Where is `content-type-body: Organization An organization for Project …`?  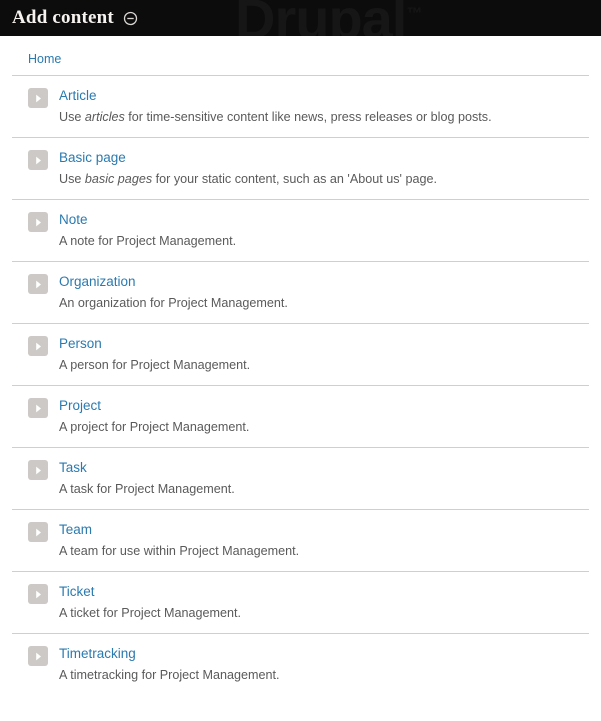 content-type-body: Organization An organization for Project … is located at coordinates (316, 292).